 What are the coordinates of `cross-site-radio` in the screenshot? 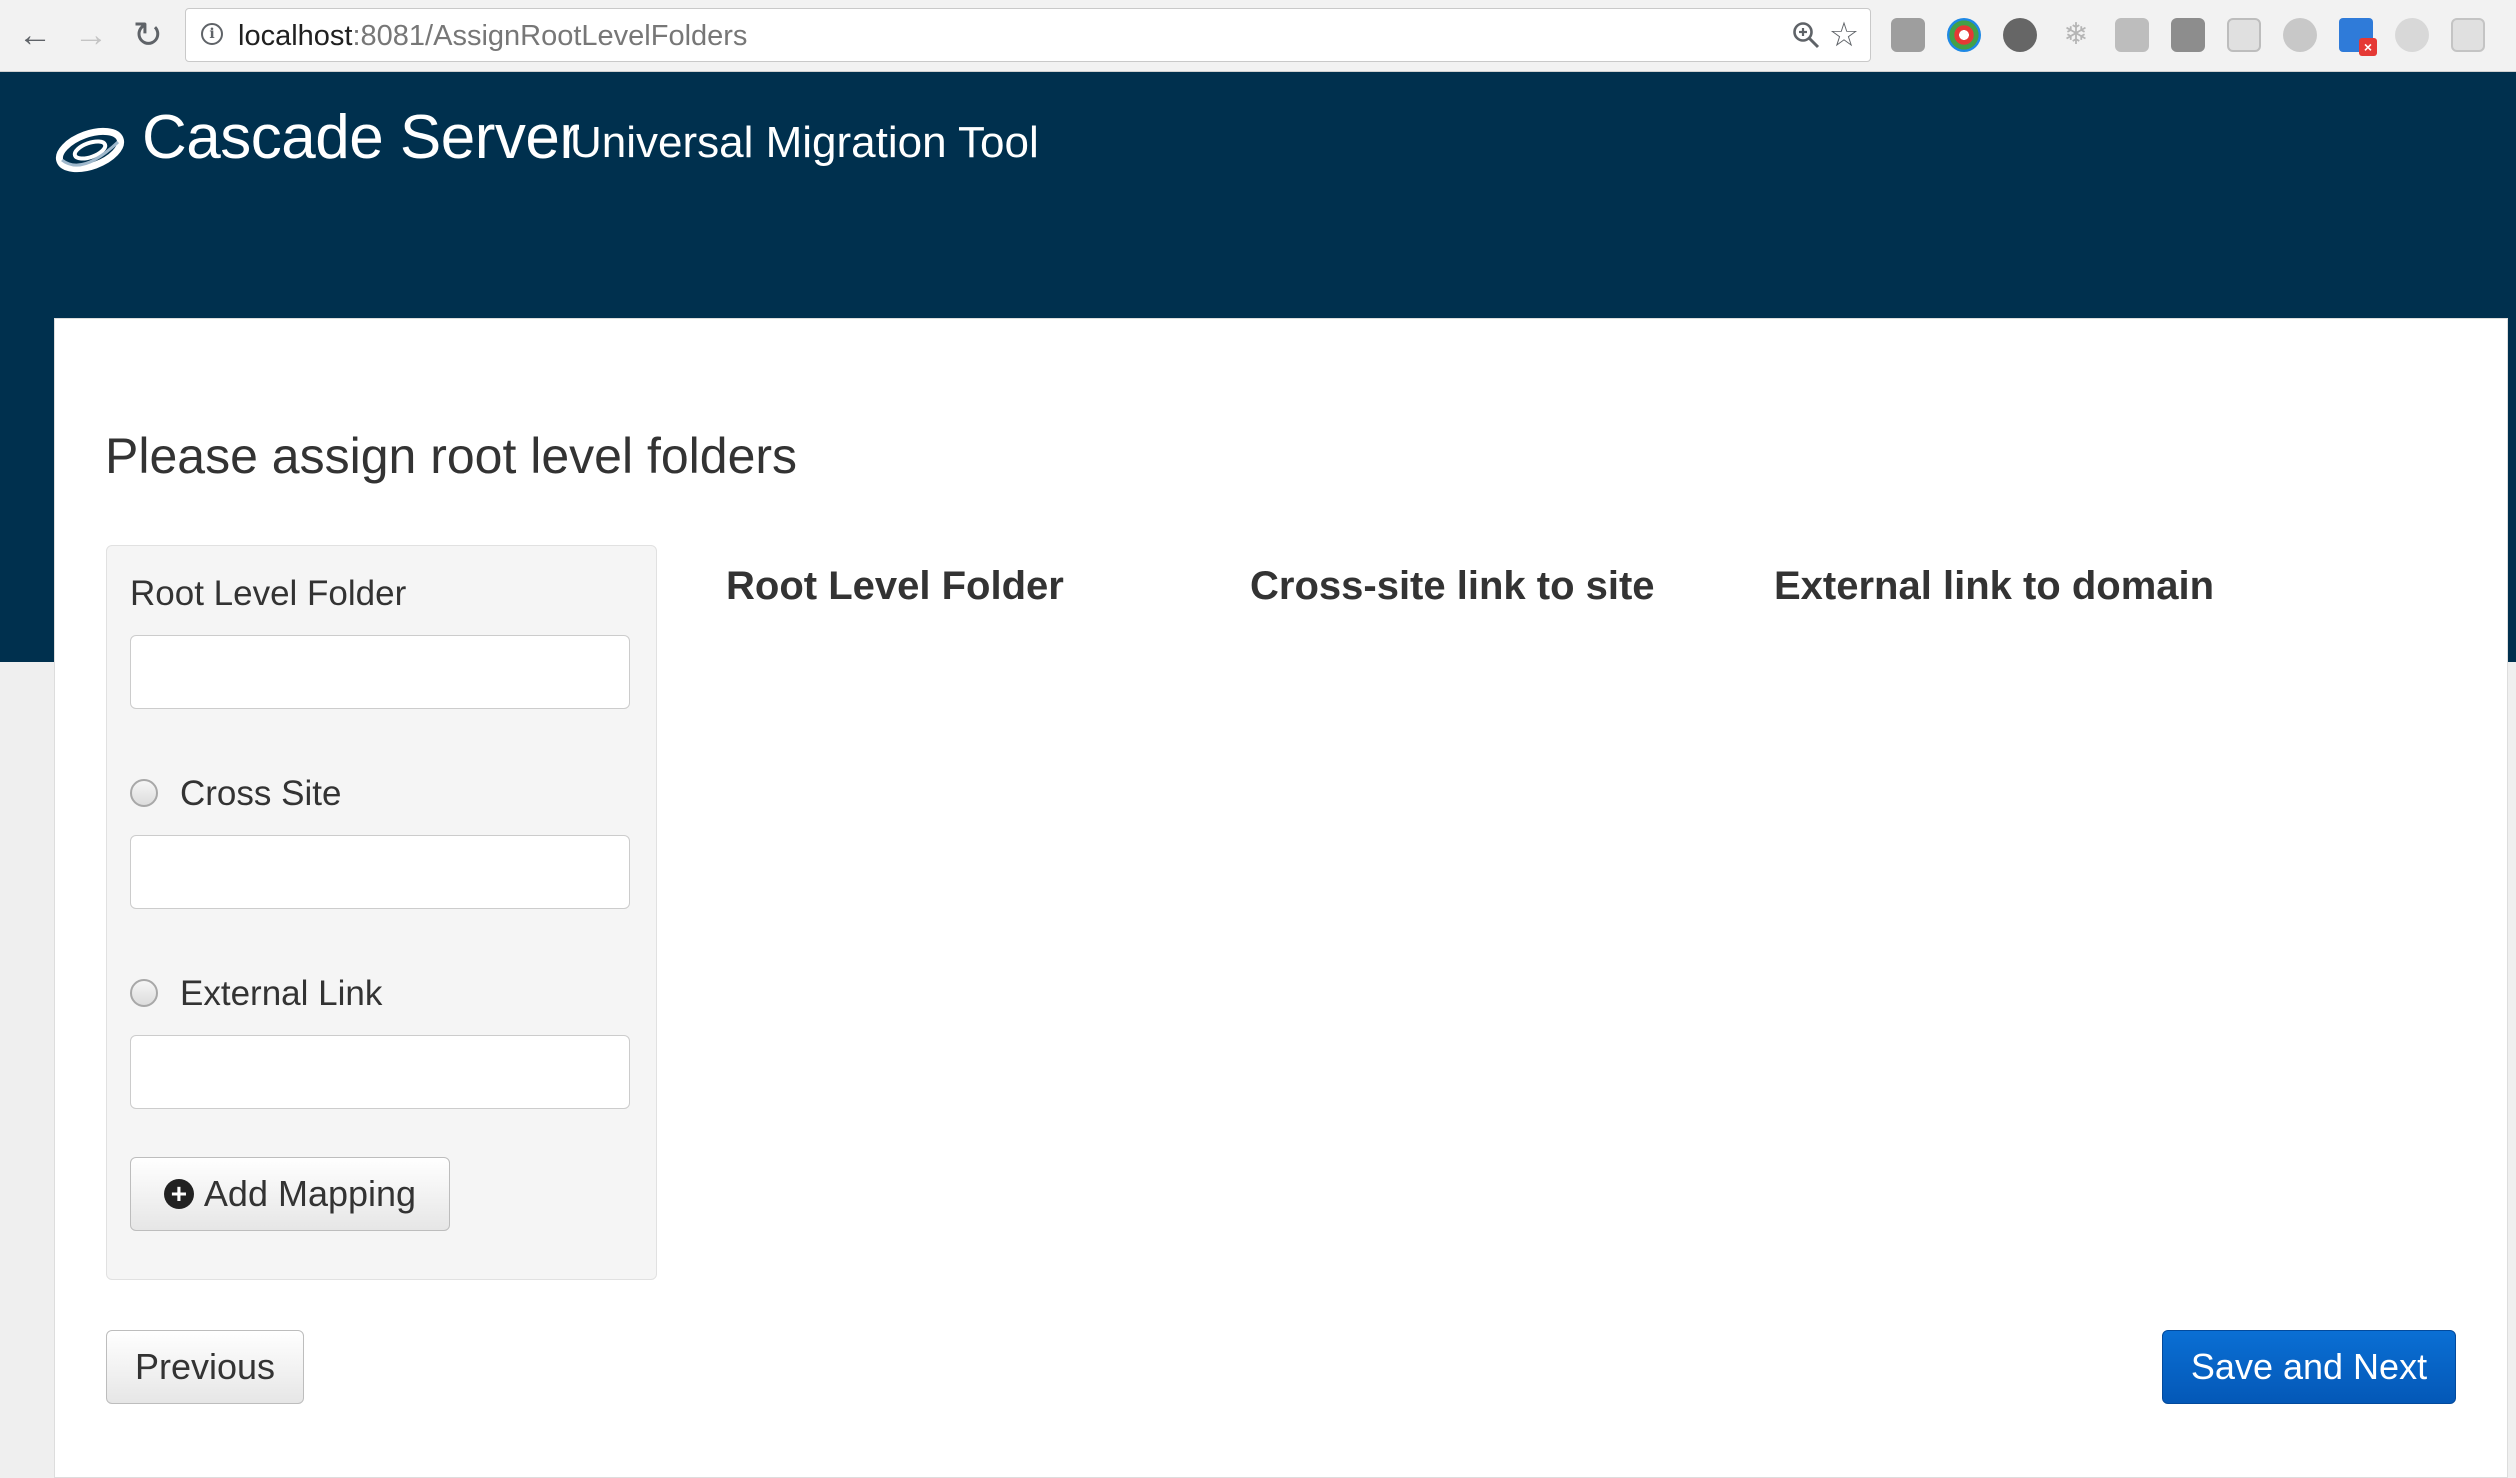 It's located at (144, 793).